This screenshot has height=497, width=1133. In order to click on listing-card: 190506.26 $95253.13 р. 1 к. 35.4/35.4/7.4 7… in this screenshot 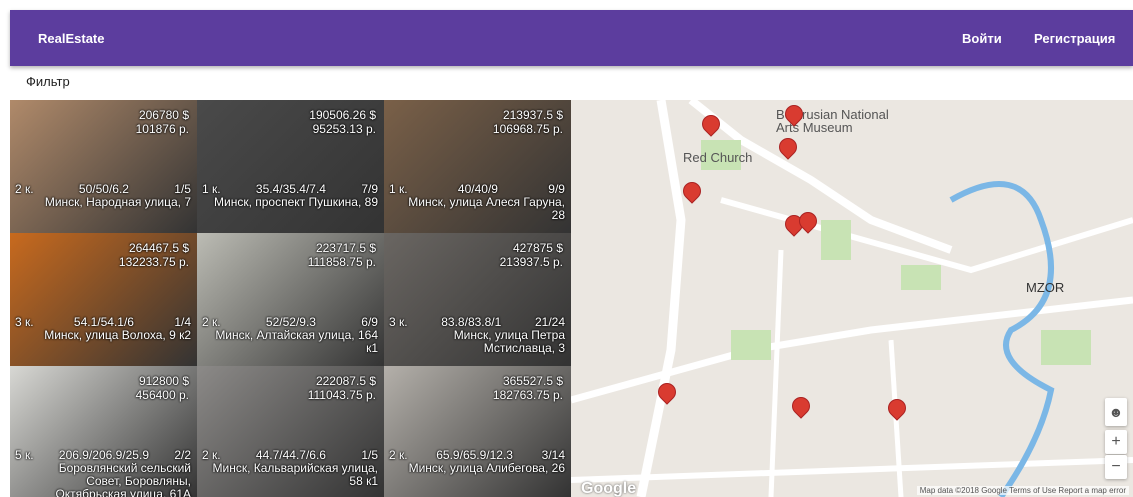, I will do `click(290, 166)`.